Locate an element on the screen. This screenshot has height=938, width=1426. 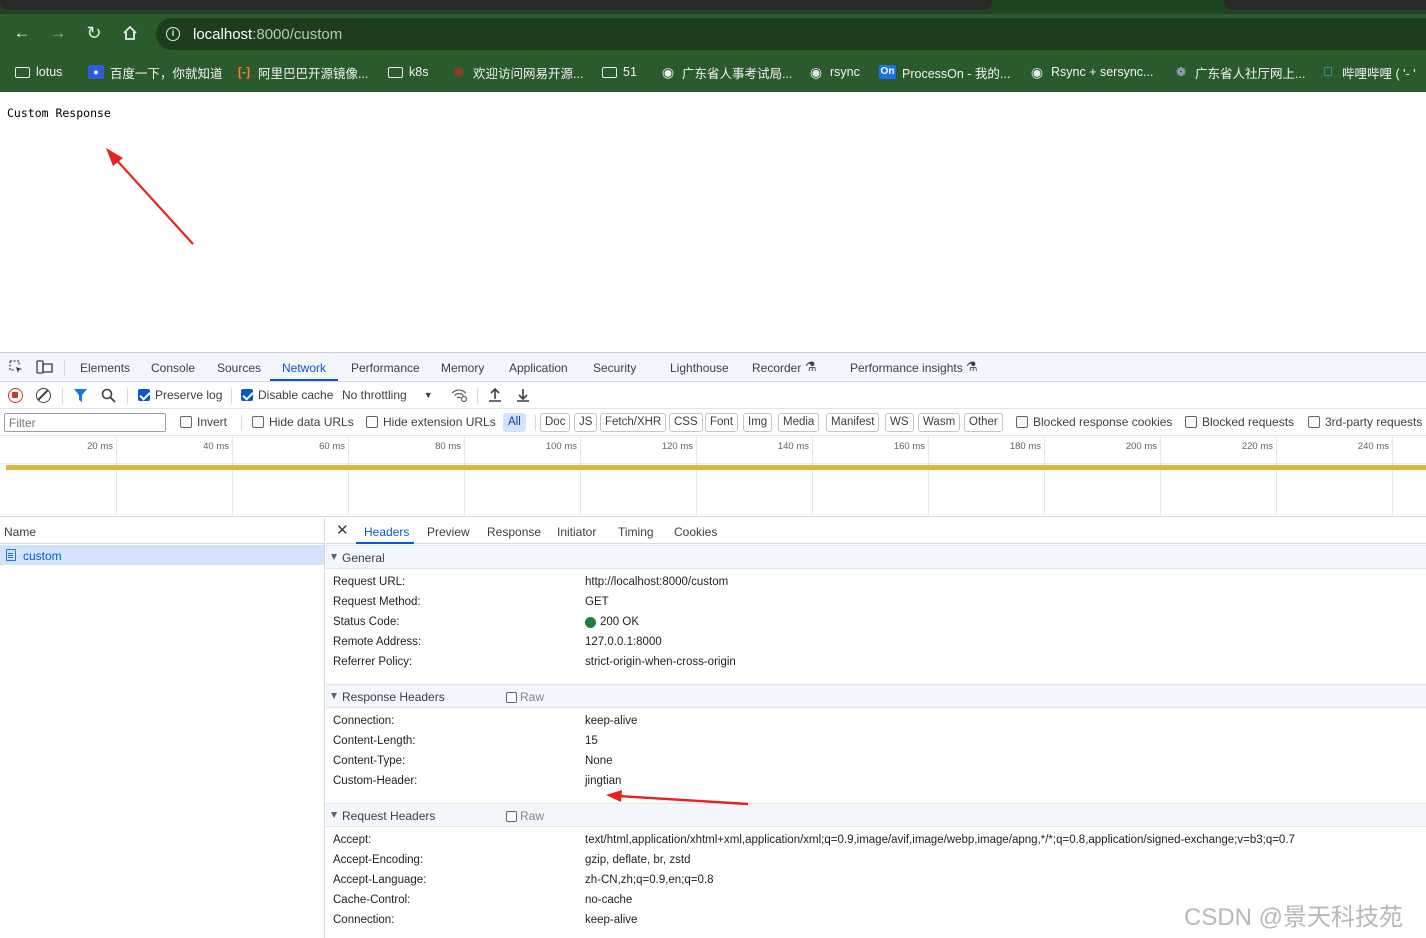
inspect-element-icon is located at coordinates (16, 369).